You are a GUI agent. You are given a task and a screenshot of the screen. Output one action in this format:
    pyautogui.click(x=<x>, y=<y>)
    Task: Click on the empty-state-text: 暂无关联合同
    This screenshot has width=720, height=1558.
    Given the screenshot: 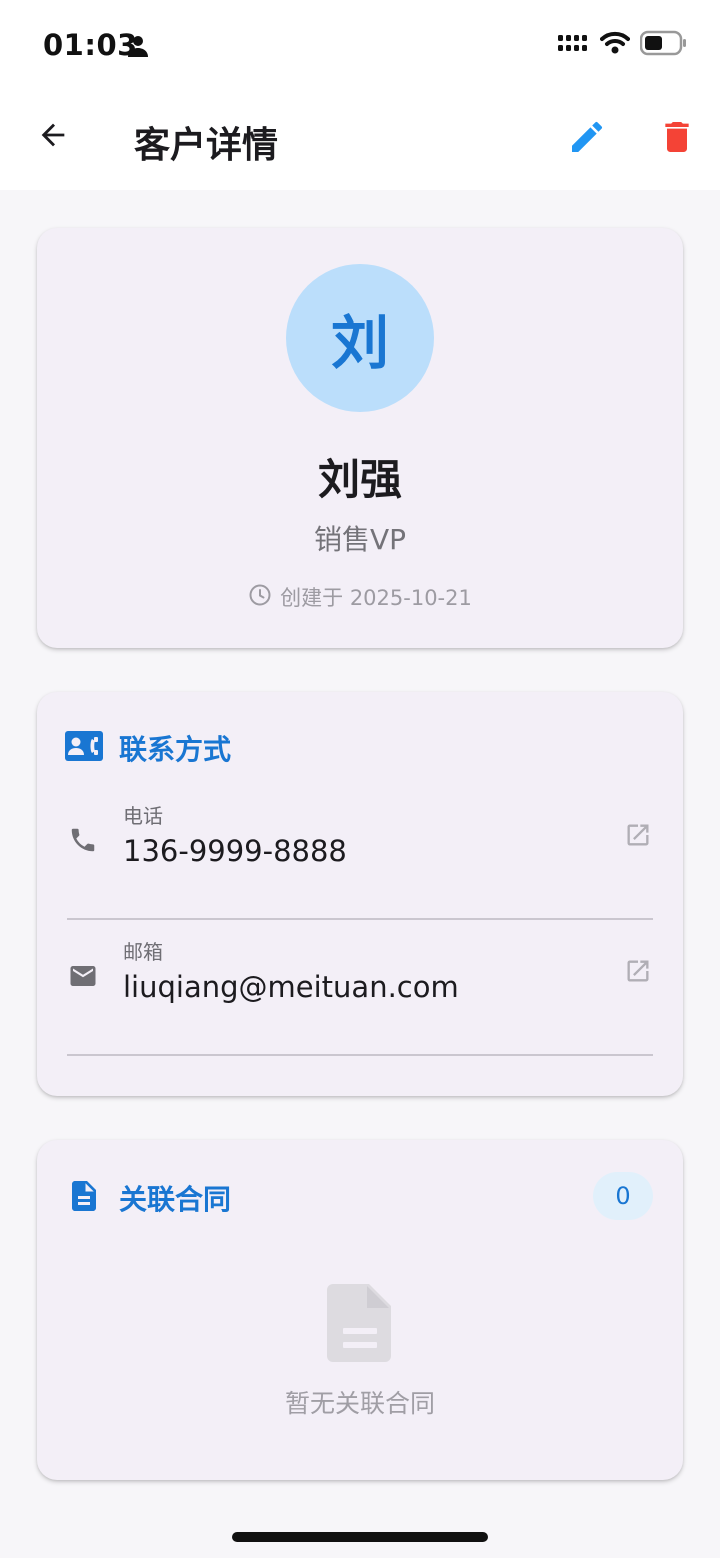 What is the action you would take?
    pyautogui.click(x=359, y=1403)
    